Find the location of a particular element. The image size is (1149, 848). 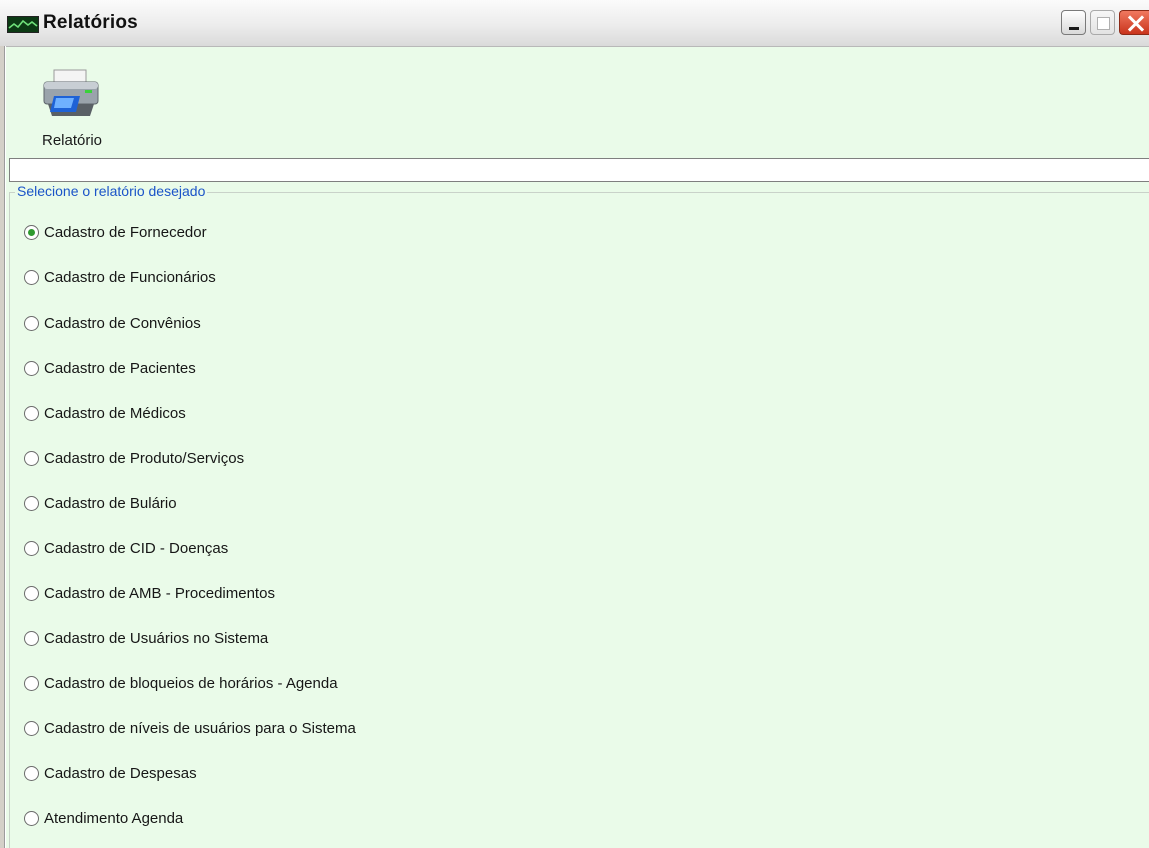

report-option-label: Cadastro de Produto/Serviços is located at coordinates (144, 458).